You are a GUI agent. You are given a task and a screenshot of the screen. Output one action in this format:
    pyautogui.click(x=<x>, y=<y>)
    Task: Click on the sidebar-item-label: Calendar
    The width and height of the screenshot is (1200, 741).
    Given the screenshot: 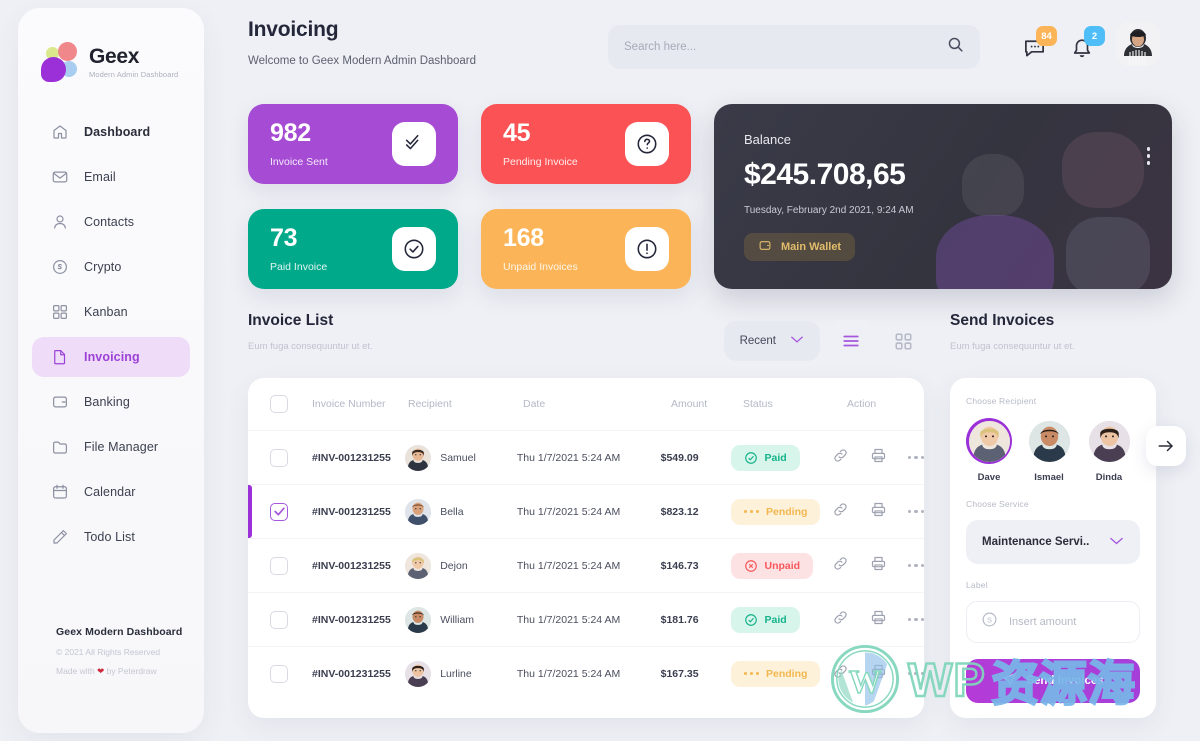 What is the action you would take?
    pyautogui.click(x=110, y=492)
    